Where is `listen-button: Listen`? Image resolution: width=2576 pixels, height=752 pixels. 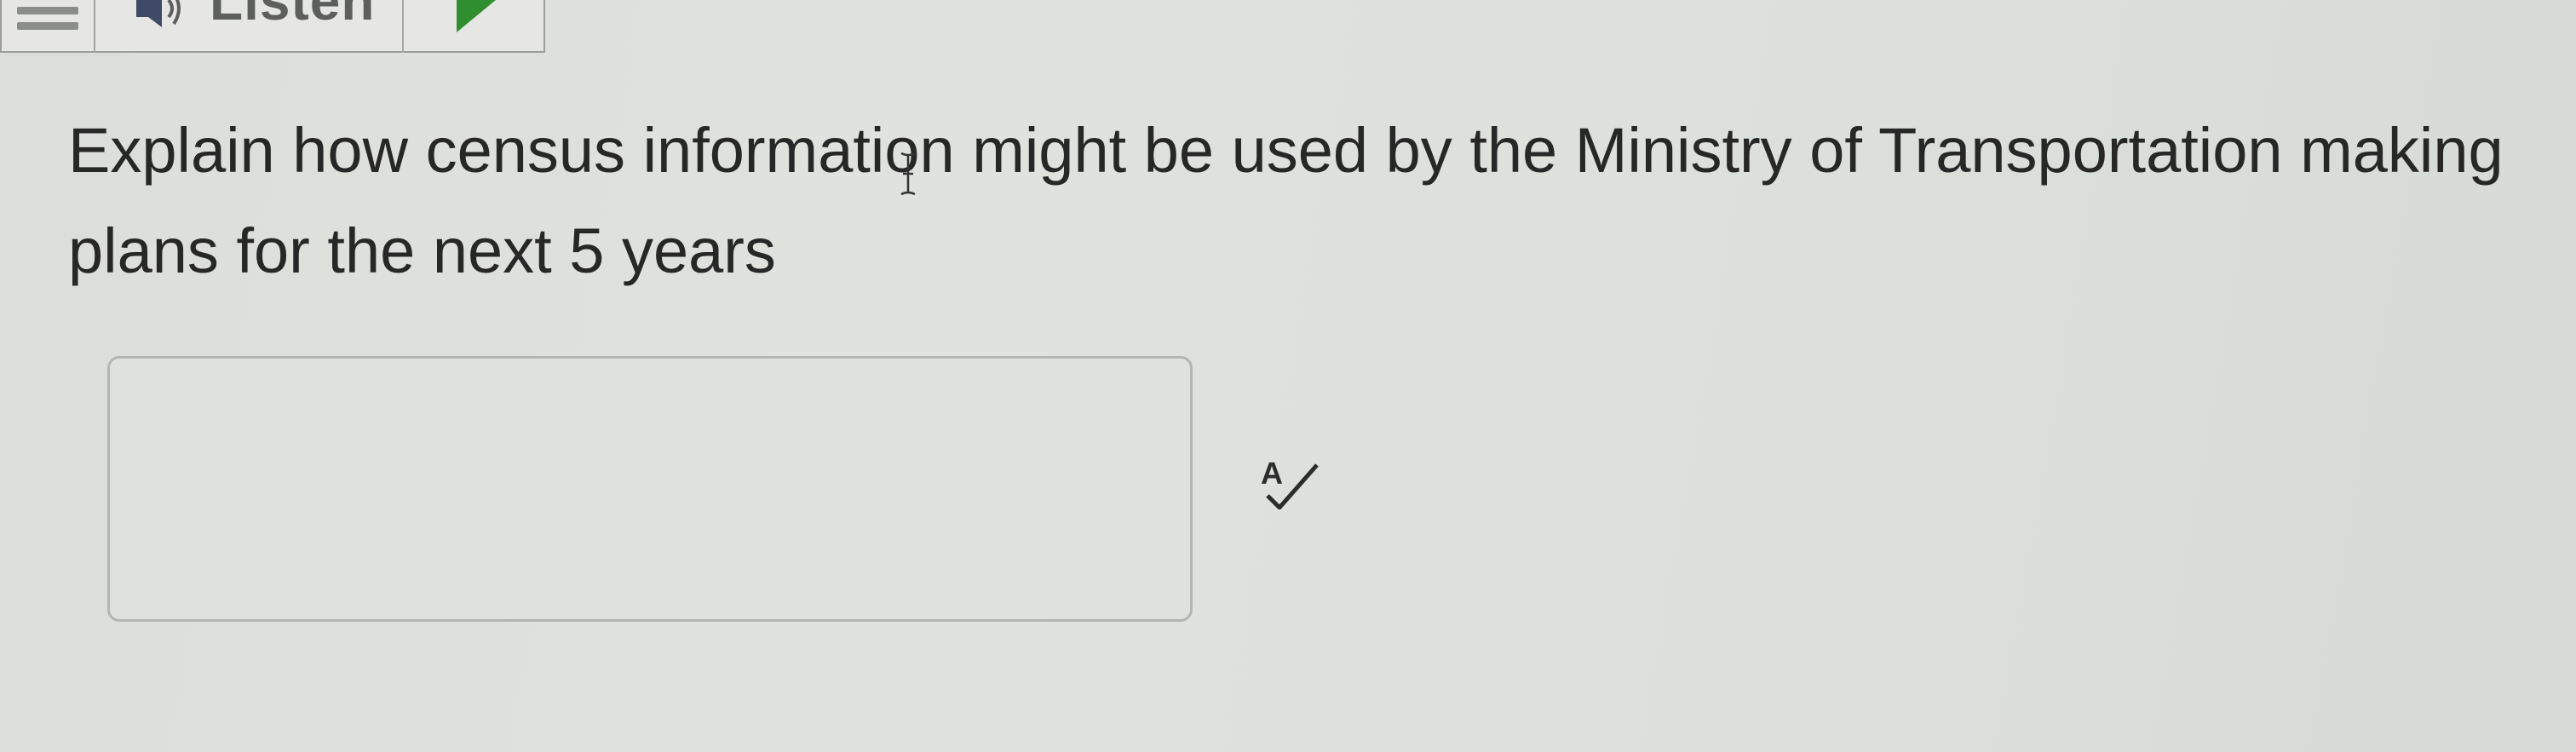
listen-button: Listen is located at coordinates (251, 26).